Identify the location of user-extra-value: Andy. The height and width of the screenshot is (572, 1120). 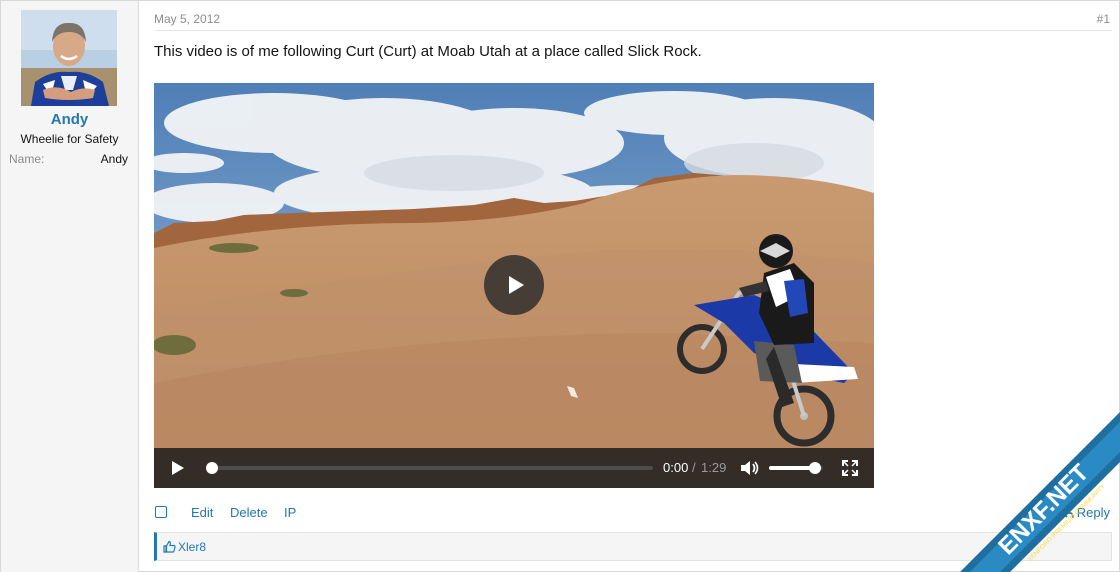
(114, 159).